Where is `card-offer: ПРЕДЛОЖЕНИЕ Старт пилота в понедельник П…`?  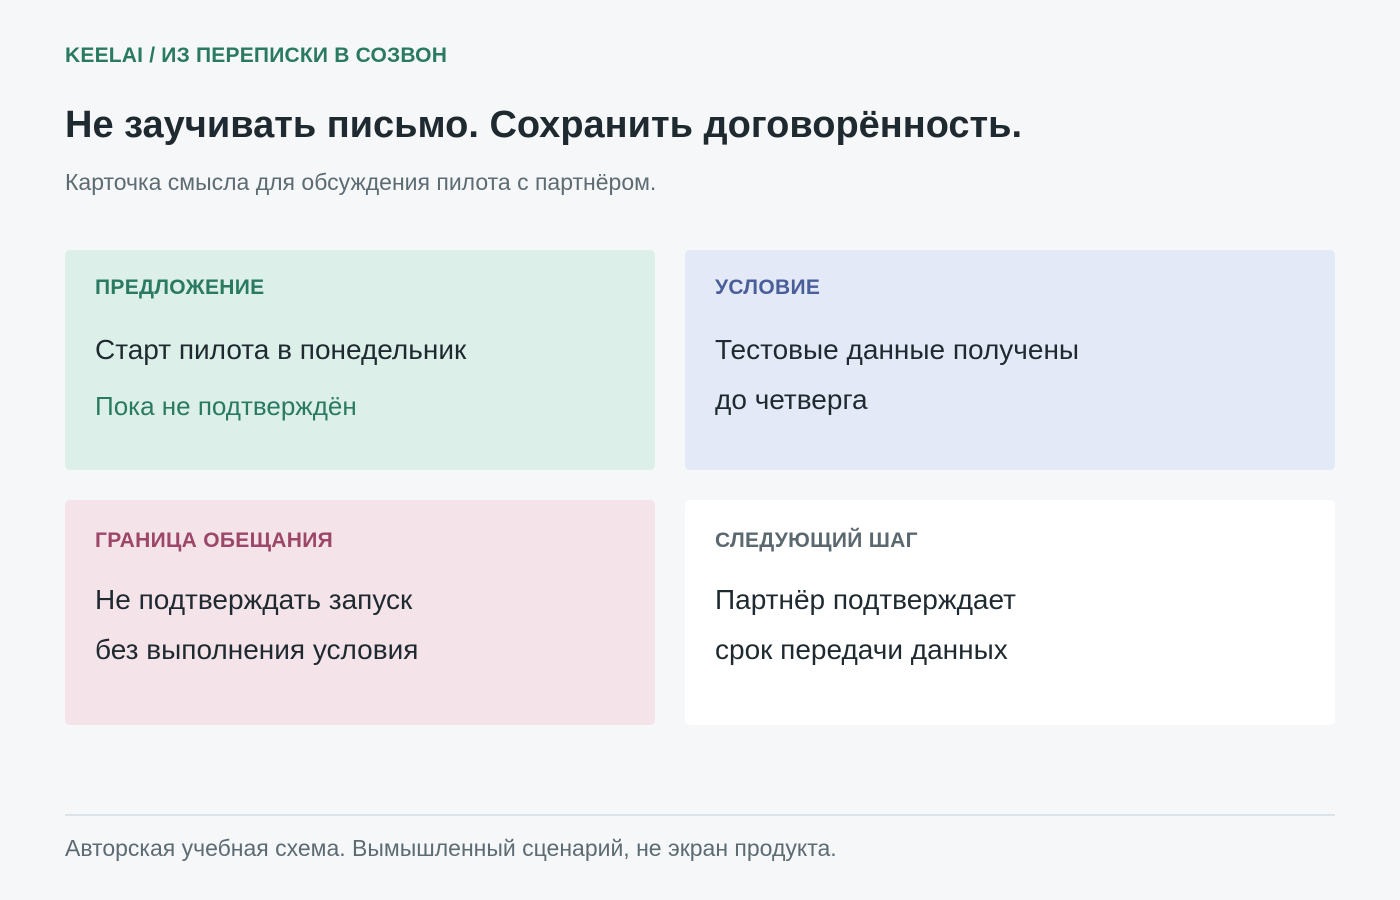
card-offer: ПРЕДЛОЖЕНИЕ Старт пилота в понедельник П… is located at coordinates (360, 360).